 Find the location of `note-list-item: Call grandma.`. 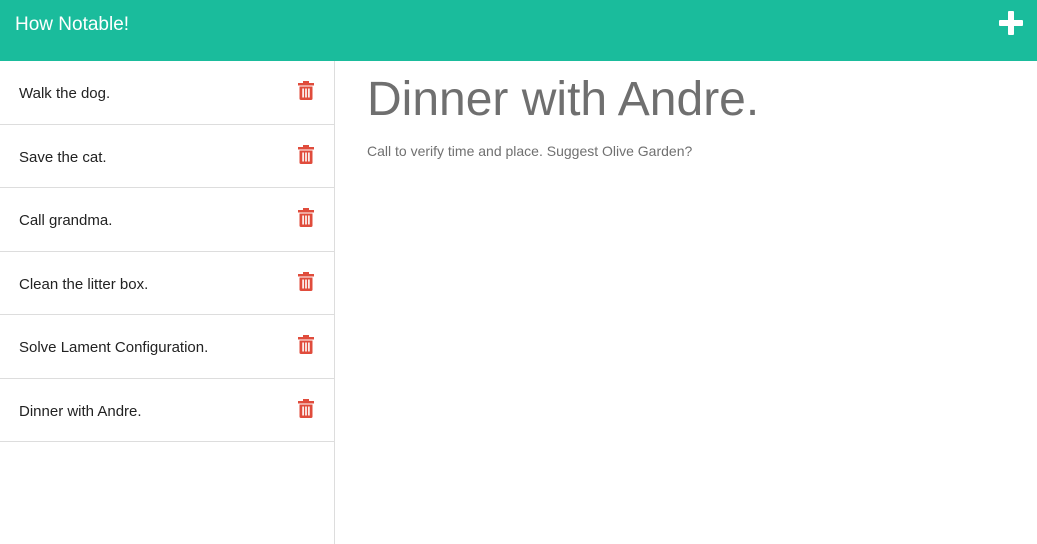

note-list-item: Call grandma. is located at coordinates (167, 220).